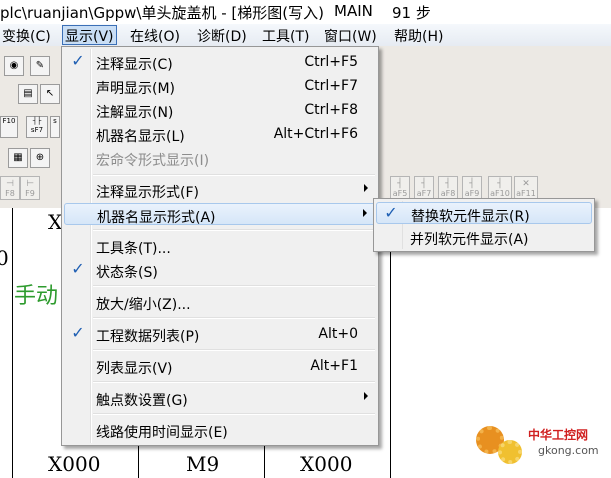 Image resolution: width=611 pixels, height=478 pixels. I want to click on menu-display: 显示(V), so click(89, 35).